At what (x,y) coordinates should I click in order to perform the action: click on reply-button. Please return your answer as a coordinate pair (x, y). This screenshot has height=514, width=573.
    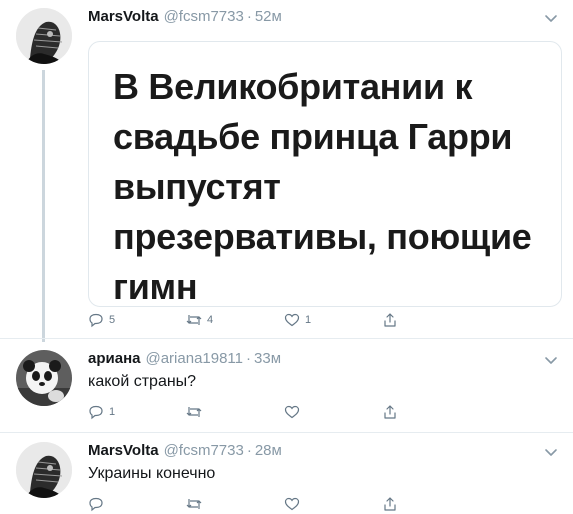
    Looking at the image, I should click on (98, 504).